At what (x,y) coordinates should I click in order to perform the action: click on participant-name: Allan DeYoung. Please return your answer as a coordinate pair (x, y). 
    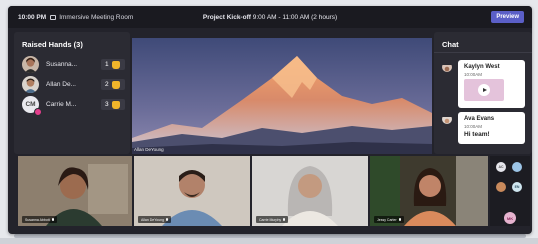
    Looking at the image, I should click on (153, 219).